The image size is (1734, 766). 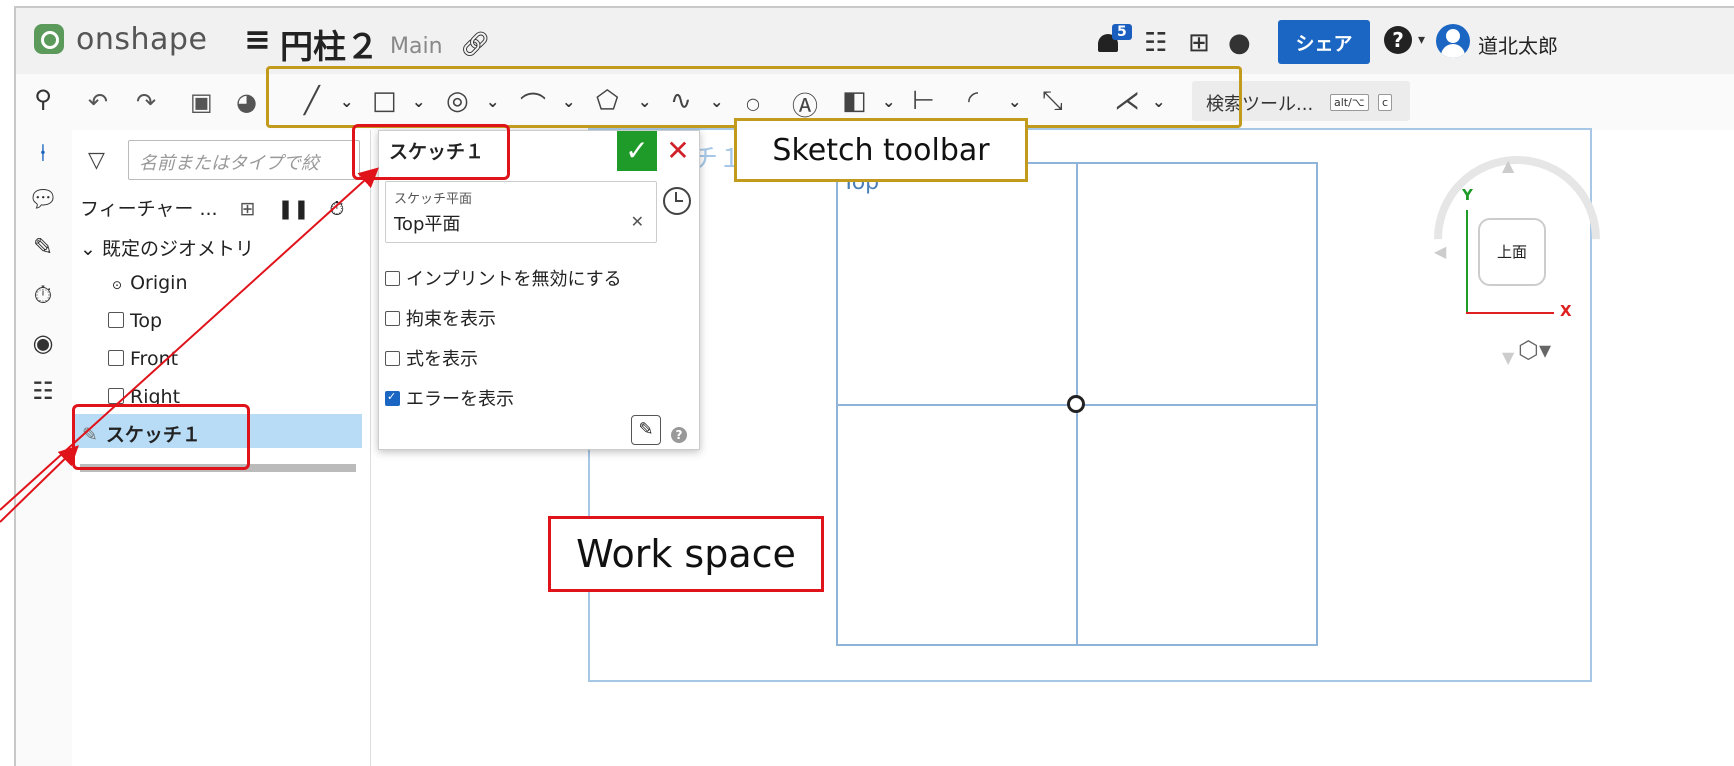 What do you see at coordinates (142, 39) in the screenshot?
I see `brand-name: onshape` at bounding box center [142, 39].